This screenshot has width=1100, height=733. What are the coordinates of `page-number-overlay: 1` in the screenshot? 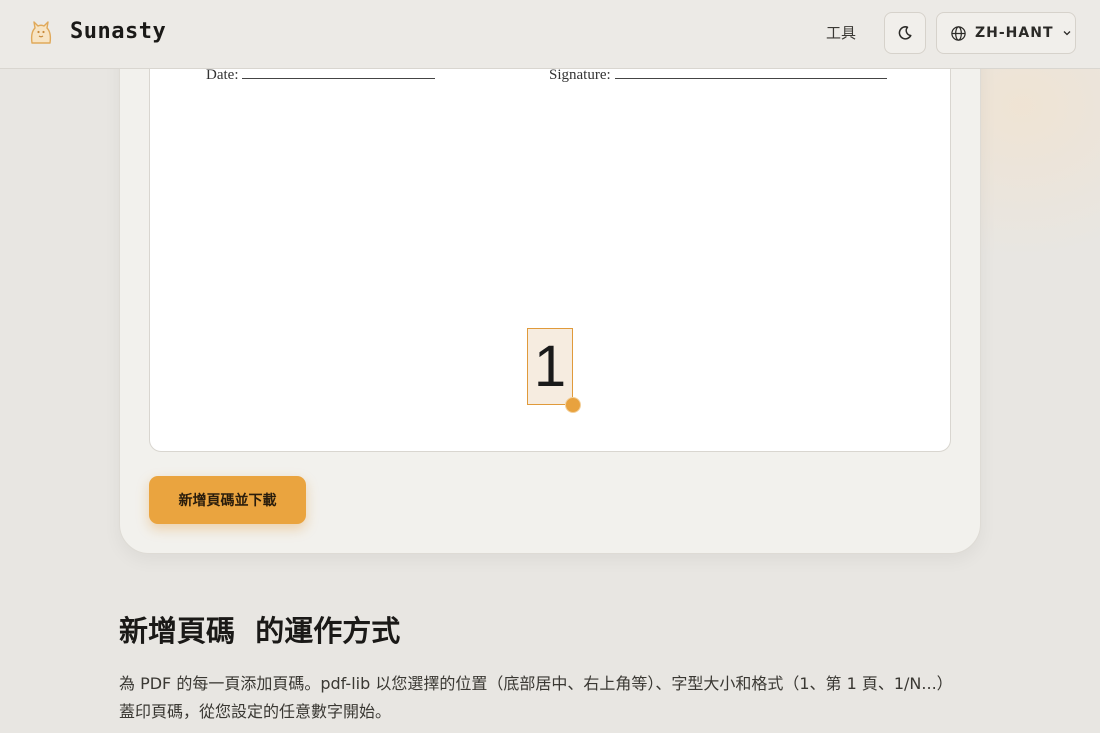 It's located at (550, 366).